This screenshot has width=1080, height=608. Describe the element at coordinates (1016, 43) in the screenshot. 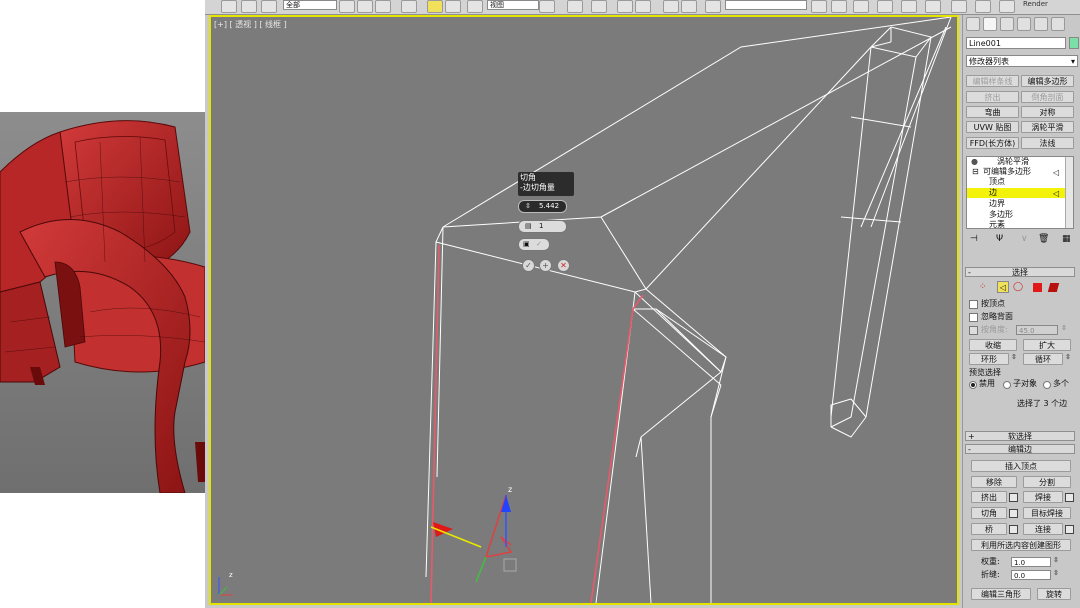

I see `object-name-field: Line001` at that location.